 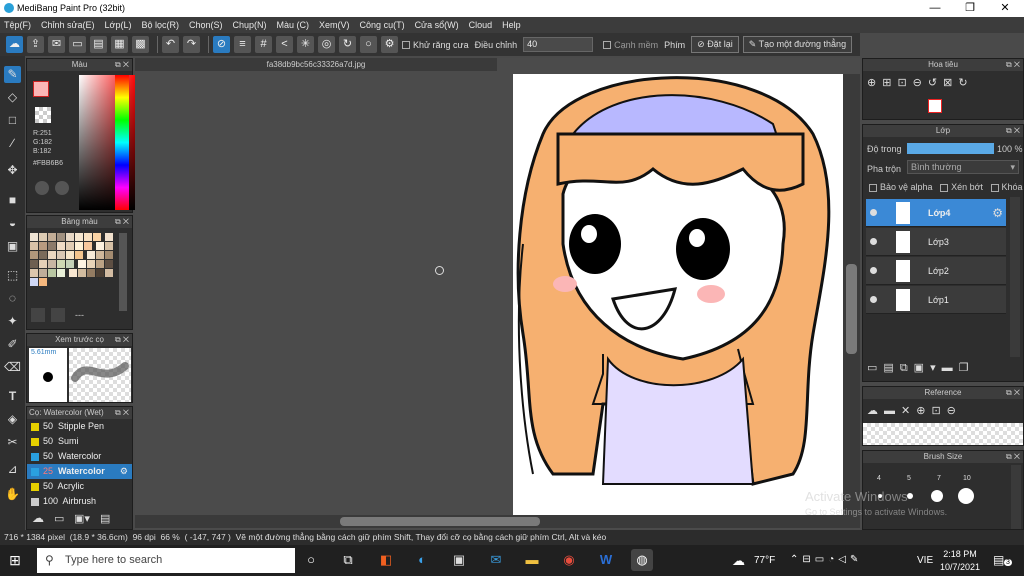 I want to click on foreground-color-swatch, so click(x=41, y=89).